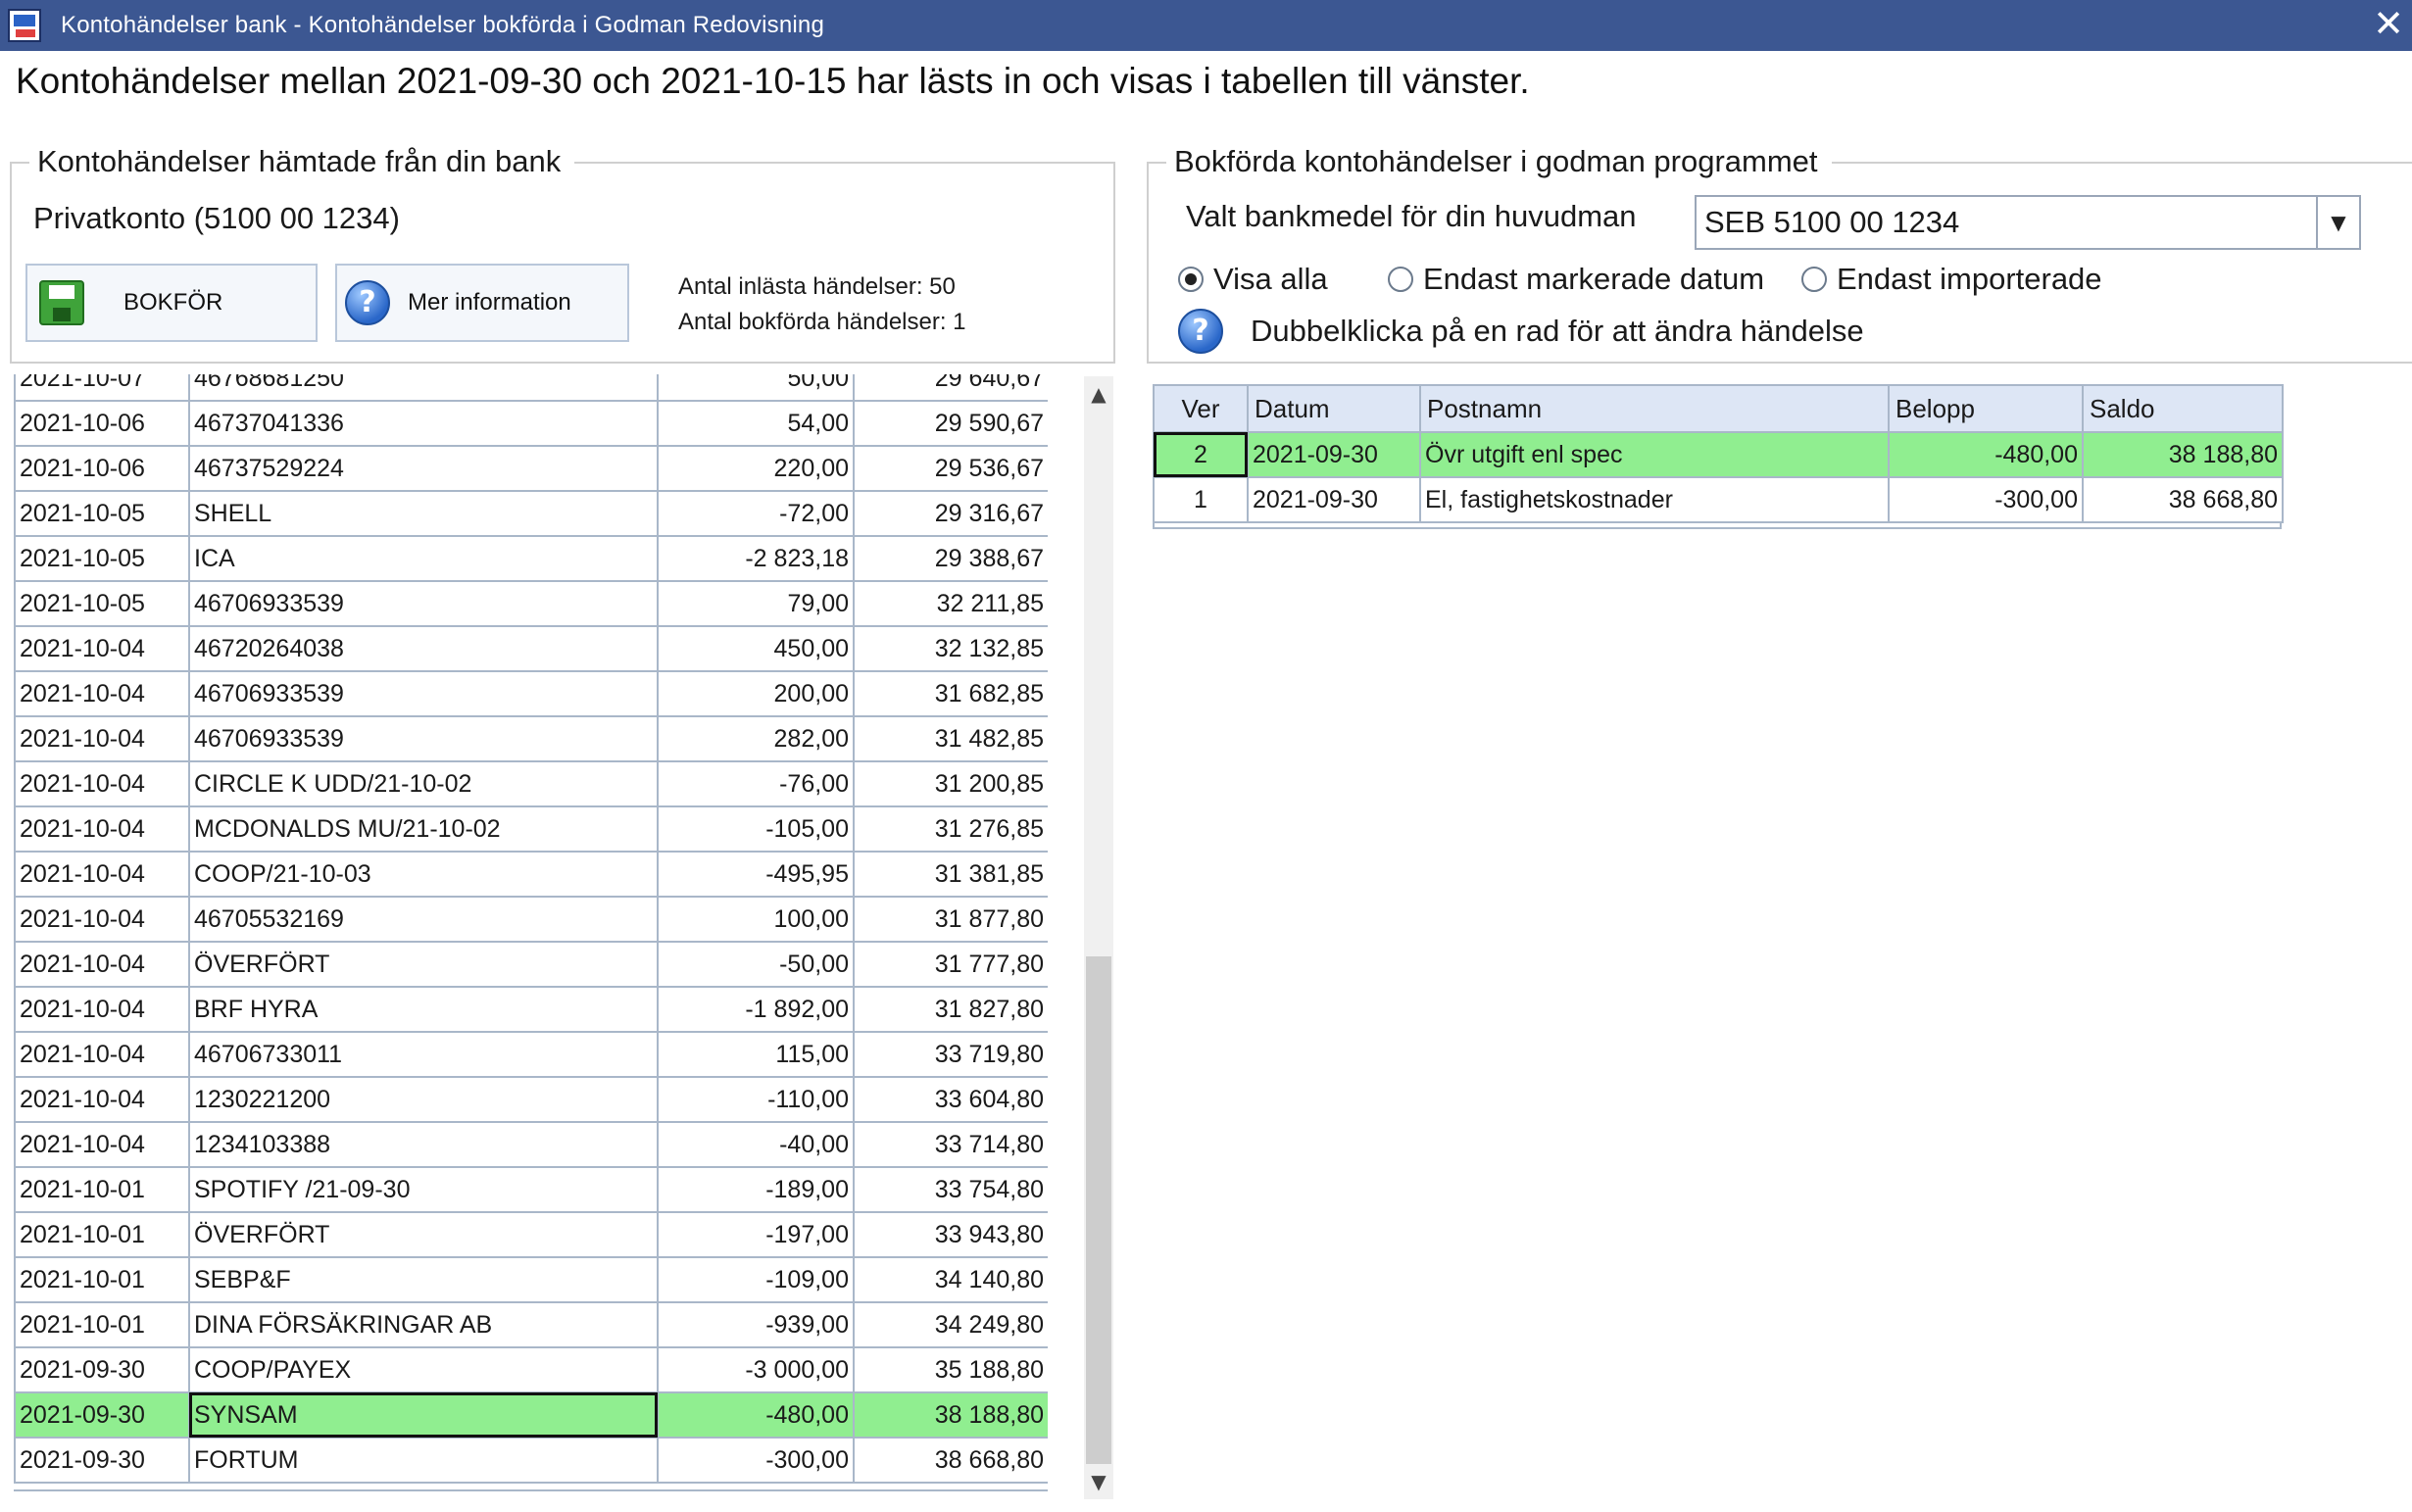 The height and width of the screenshot is (1512, 2412). I want to click on table-cell-text: MCDONALDS MU/21-10-02, so click(423, 829).